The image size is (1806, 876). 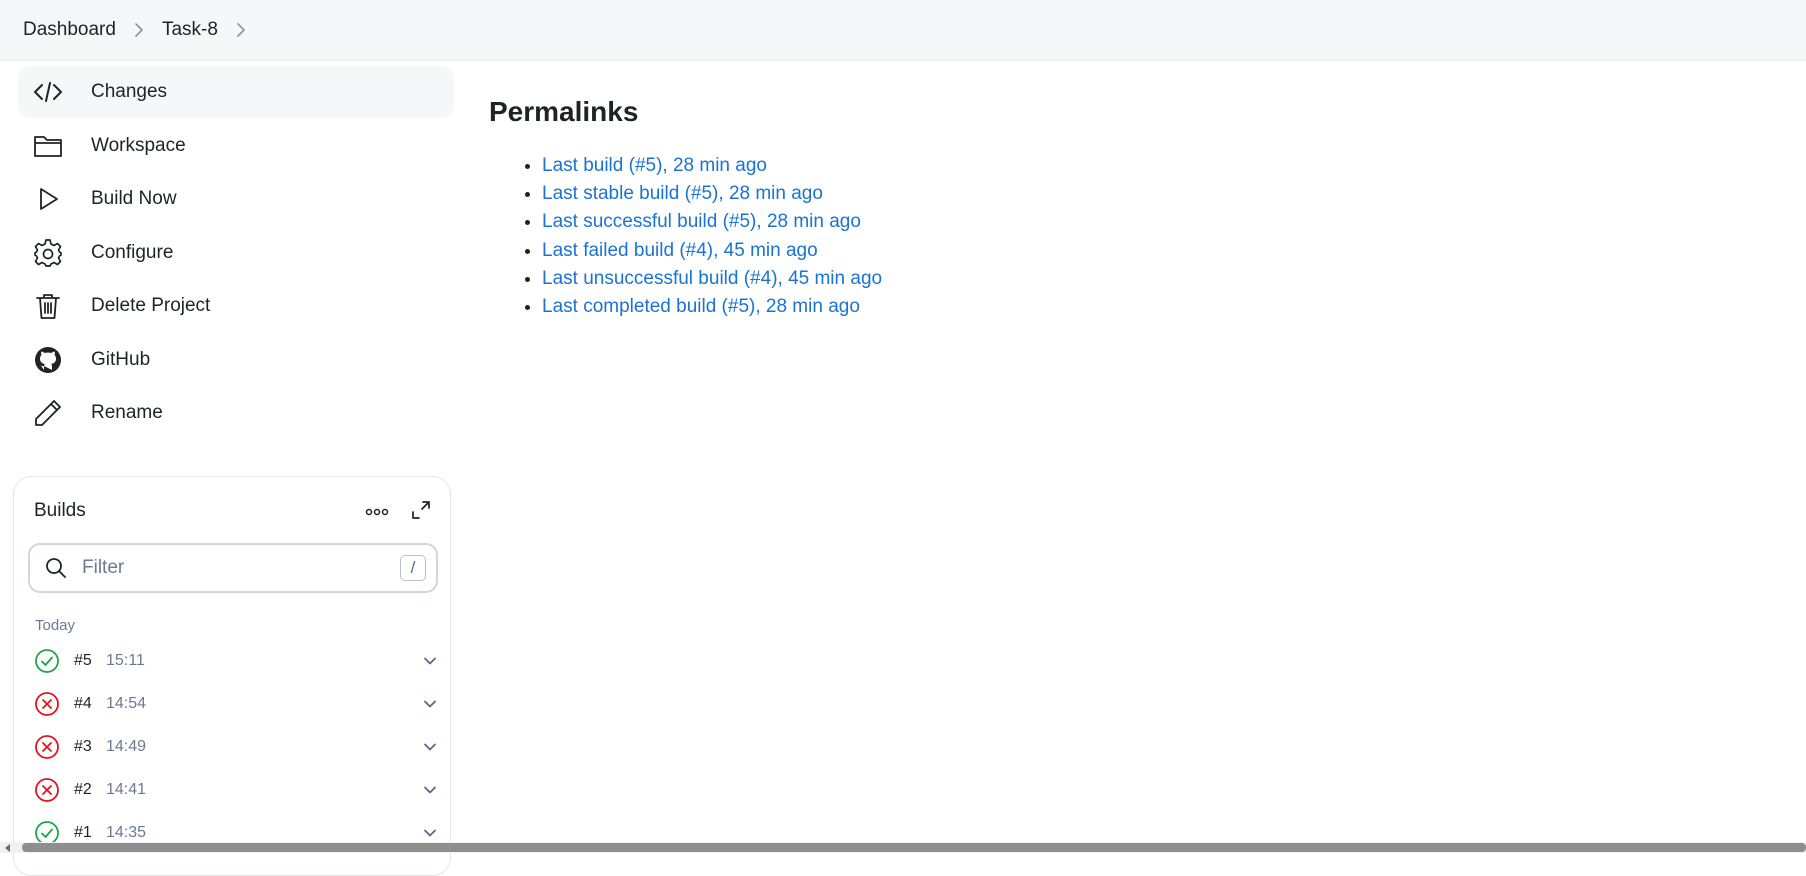 I want to click on menu-item-delete-project: Delete Project, so click(x=236, y=306).